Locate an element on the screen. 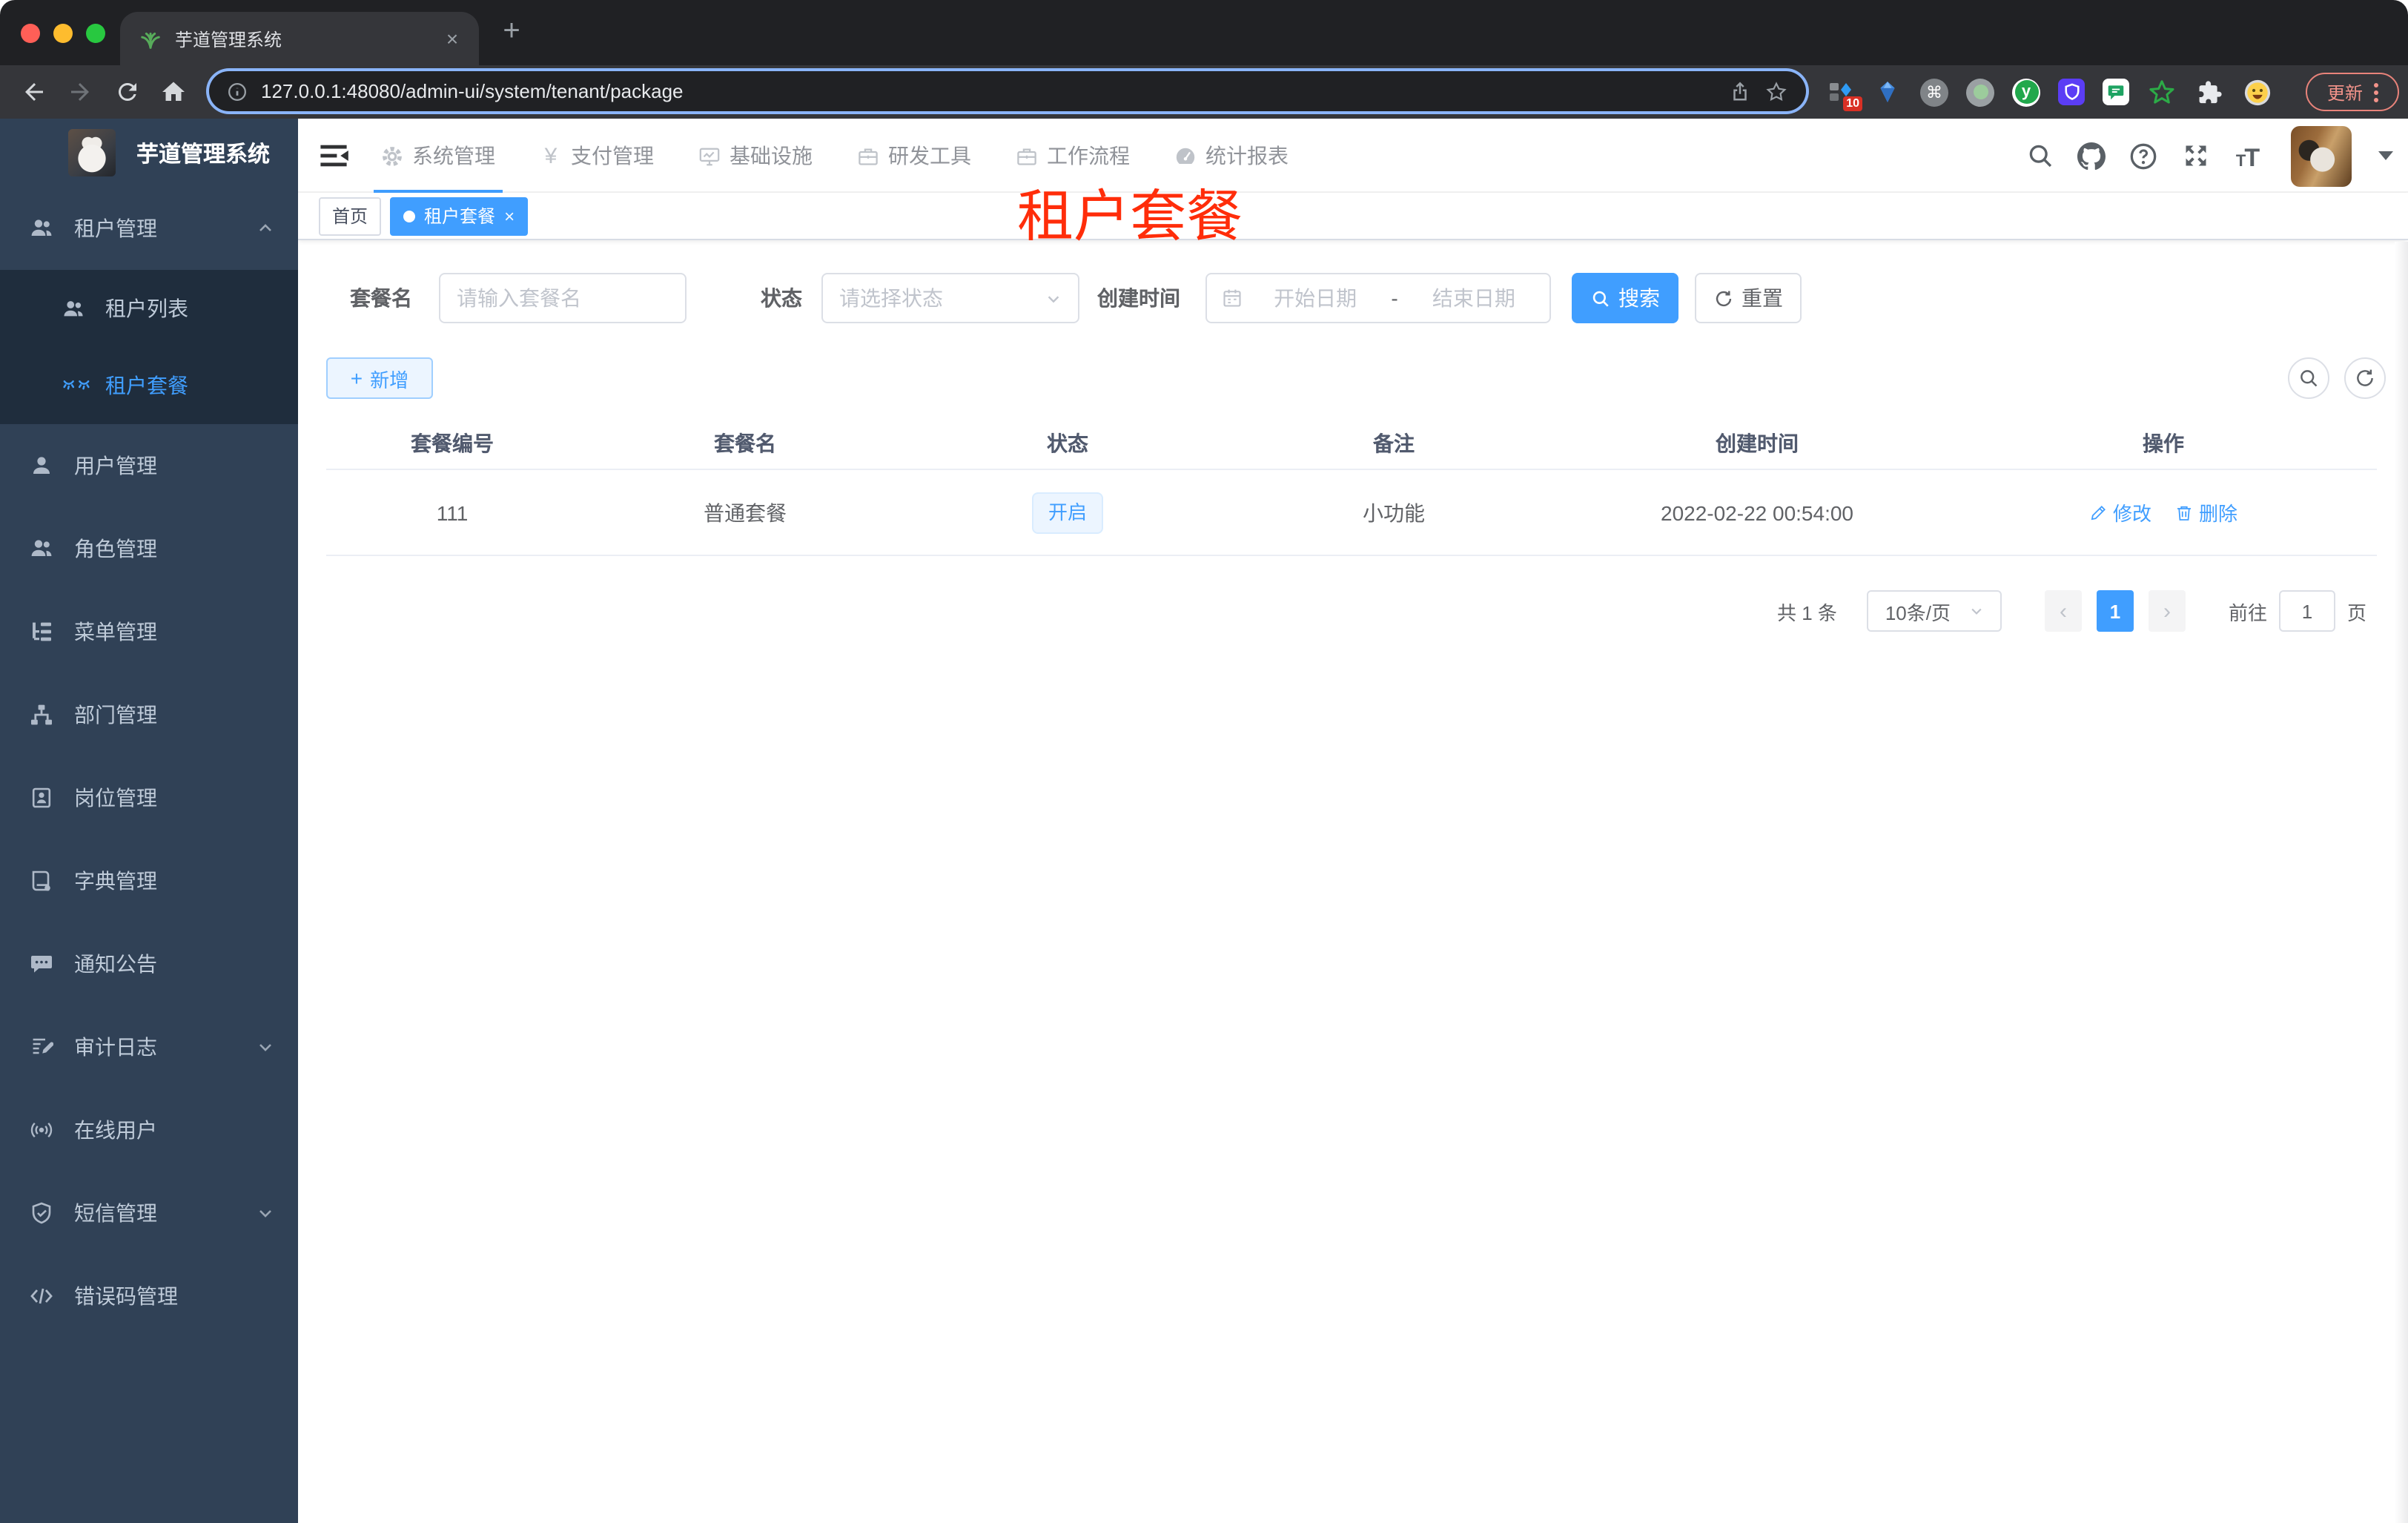 Image resolution: width=2408 pixels, height=1523 pixels. sidebar-item-sms-management: 短信管理 is located at coordinates (149, 1214).